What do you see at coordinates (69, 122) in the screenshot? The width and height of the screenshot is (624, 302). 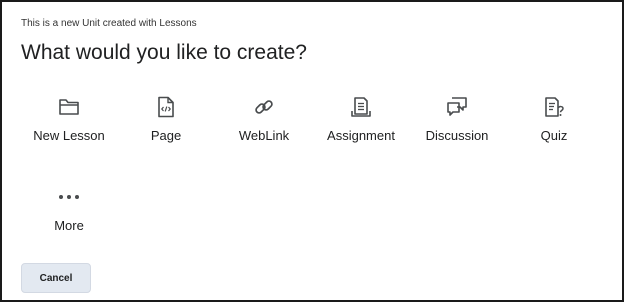 I see `option-new-lesson: New Lesson` at bounding box center [69, 122].